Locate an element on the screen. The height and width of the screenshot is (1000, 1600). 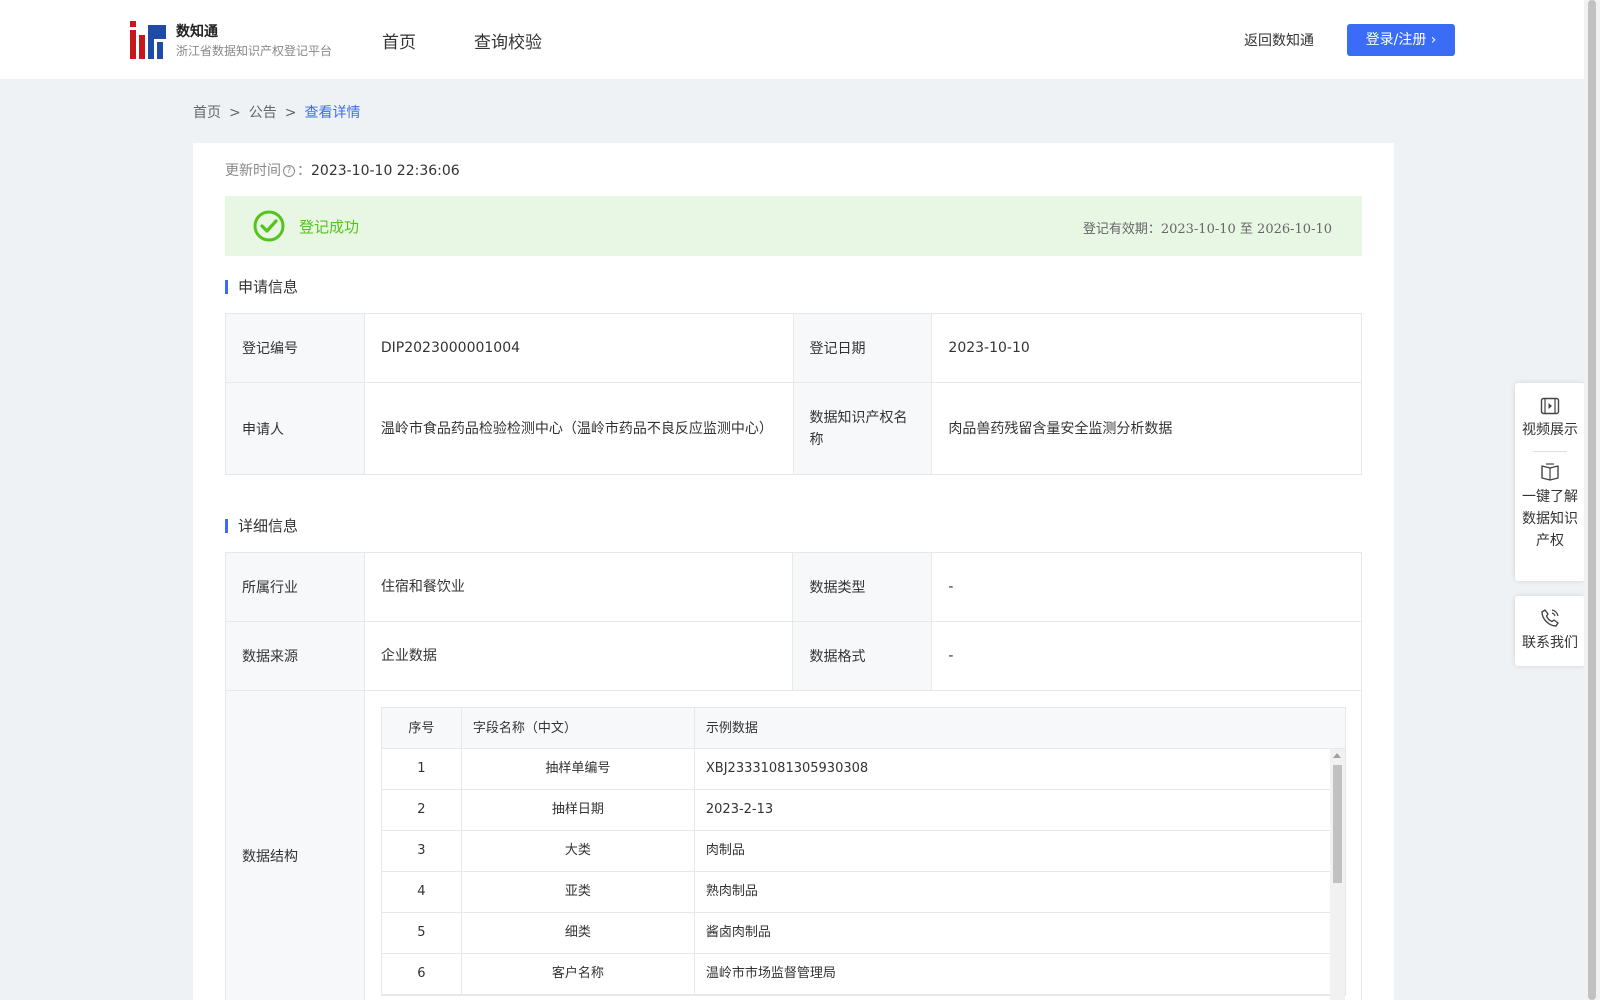
logo-title: 数知通 is located at coordinates (197, 32).